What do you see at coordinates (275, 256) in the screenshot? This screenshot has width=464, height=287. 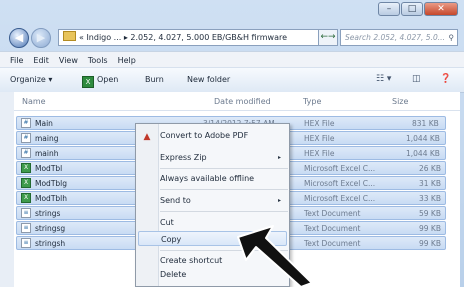 I see `pointer-arrow-icon` at bounding box center [275, 256].